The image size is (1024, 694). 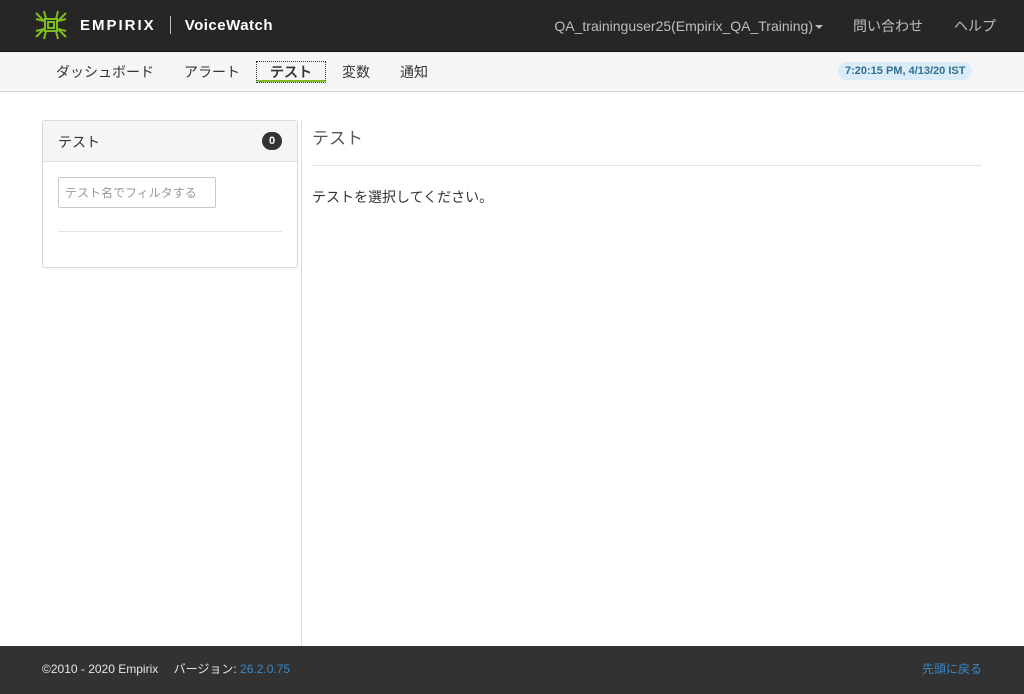 What do you see at coordinates (170, 231) in the screenshot?
I see `panel-divider` at bounding box center [170, 231].